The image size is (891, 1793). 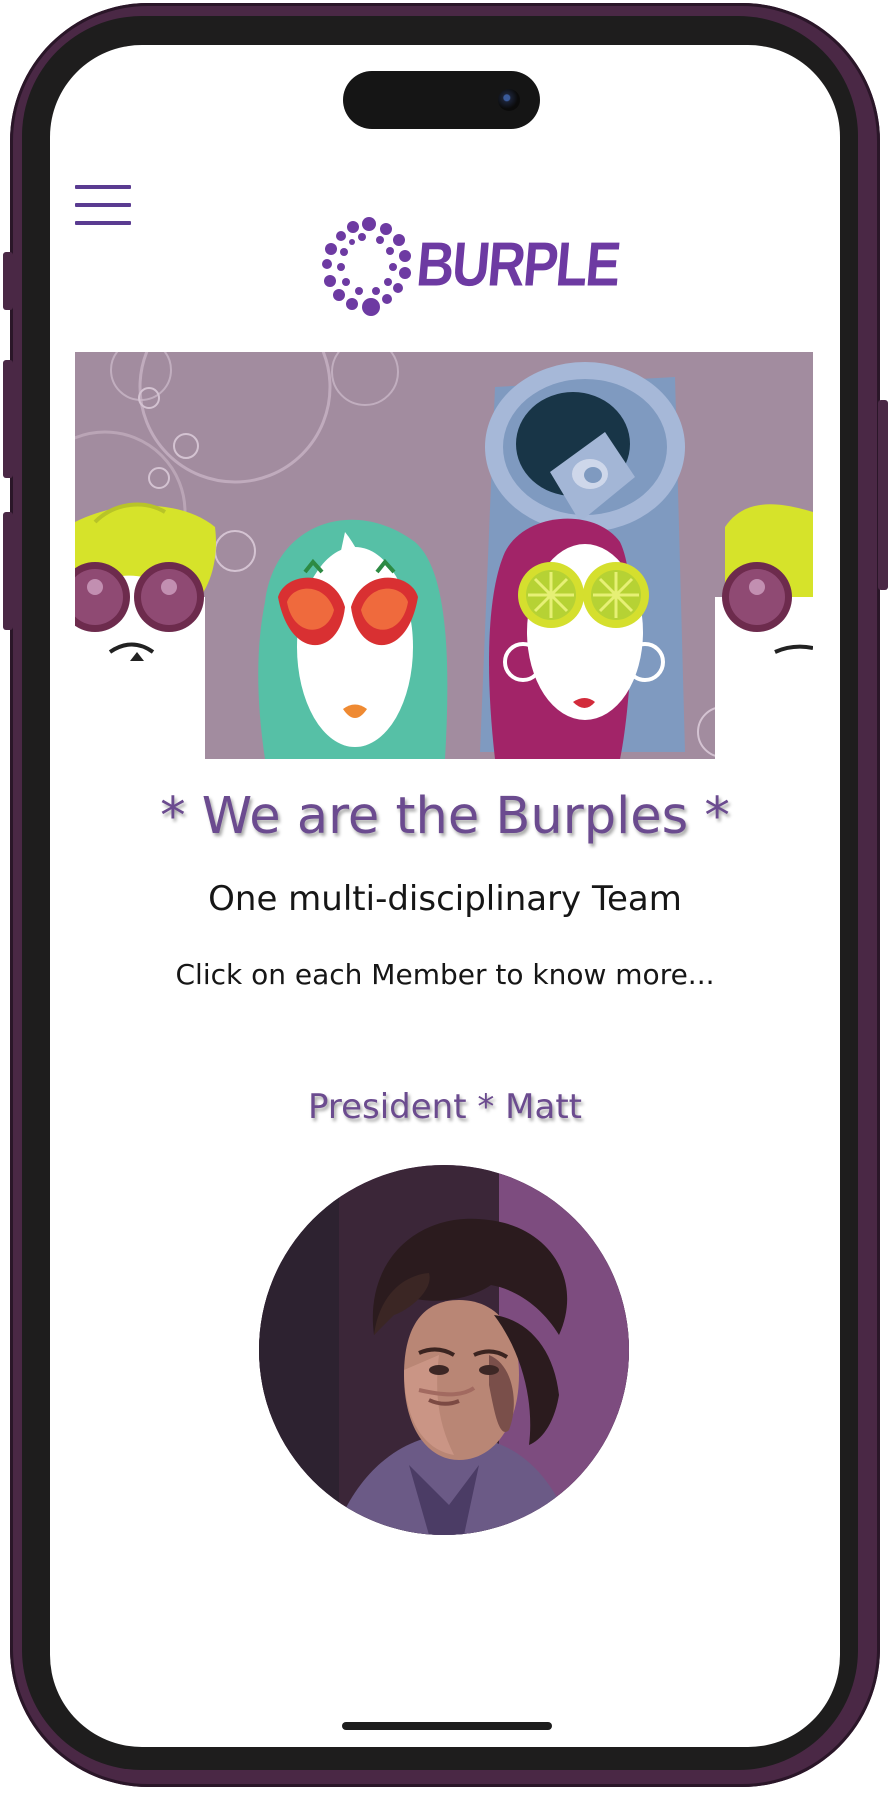 I want to click on power-button, so click(x=883, y=495).